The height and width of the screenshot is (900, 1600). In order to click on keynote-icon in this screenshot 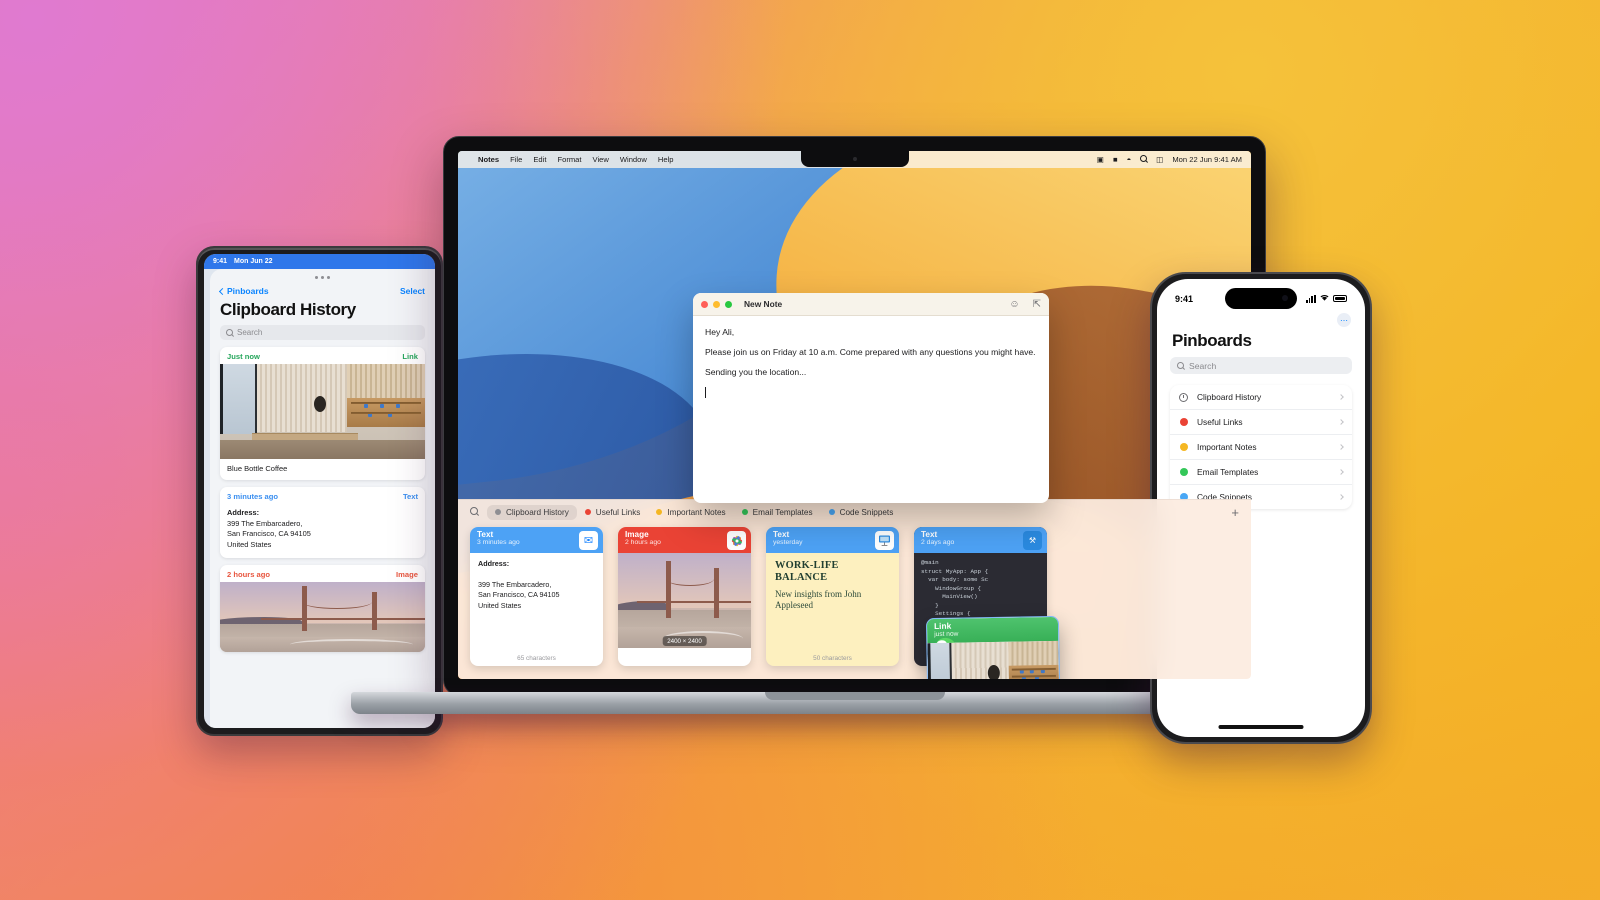, I will do `click(884, 540)`.